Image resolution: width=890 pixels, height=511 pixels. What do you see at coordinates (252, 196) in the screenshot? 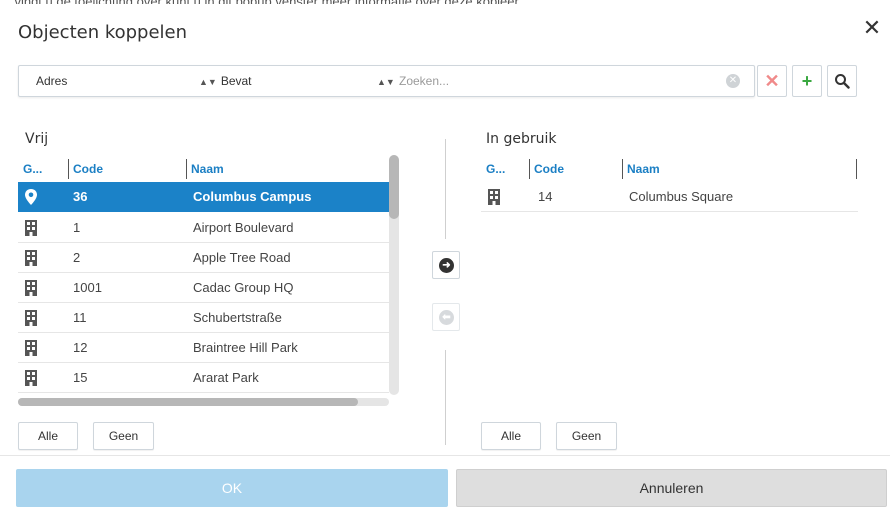
I see `cell-name: Columbus Campus` at bounding box center [252, 196].